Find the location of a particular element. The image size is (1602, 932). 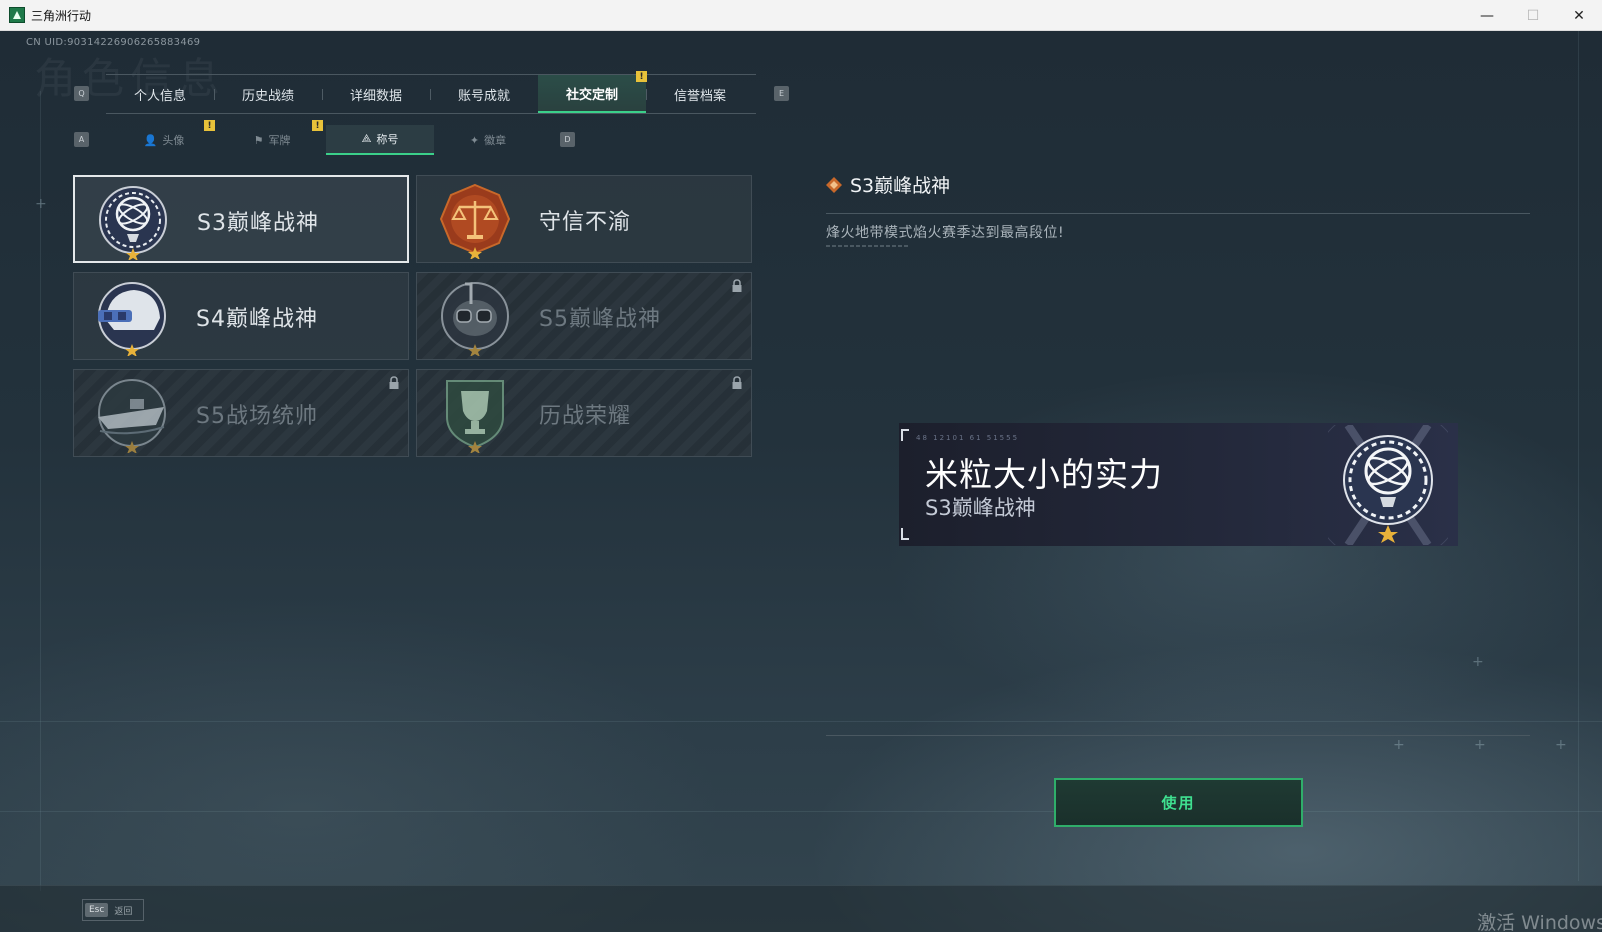

title-card-s4-peak: S4巅峰战神 is located at coordinates (241, 316).